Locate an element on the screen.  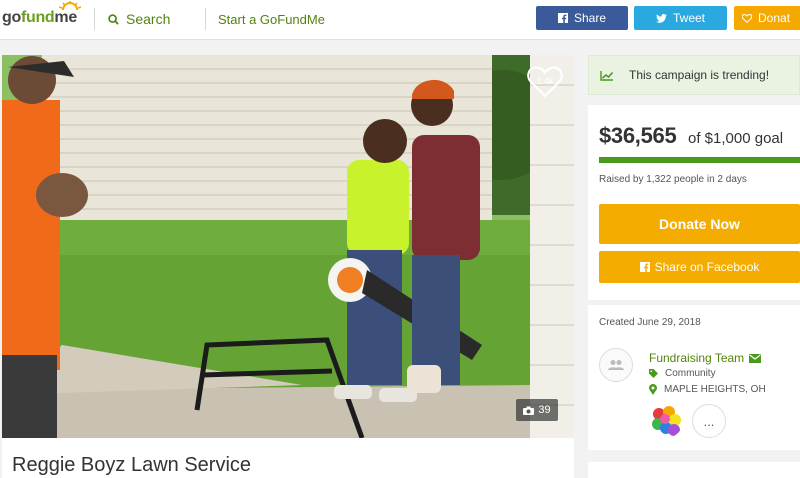
envelope-icon is located at coordinates (755, 358).